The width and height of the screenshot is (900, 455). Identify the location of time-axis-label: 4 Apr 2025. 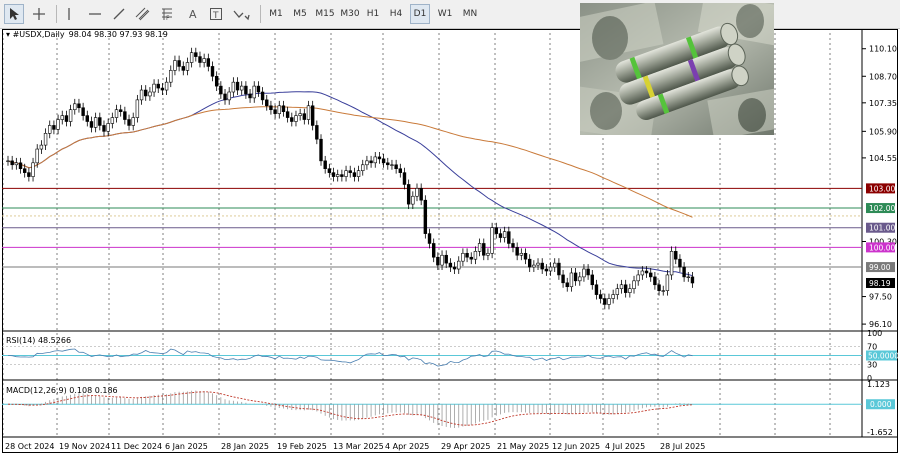
(407, 446).